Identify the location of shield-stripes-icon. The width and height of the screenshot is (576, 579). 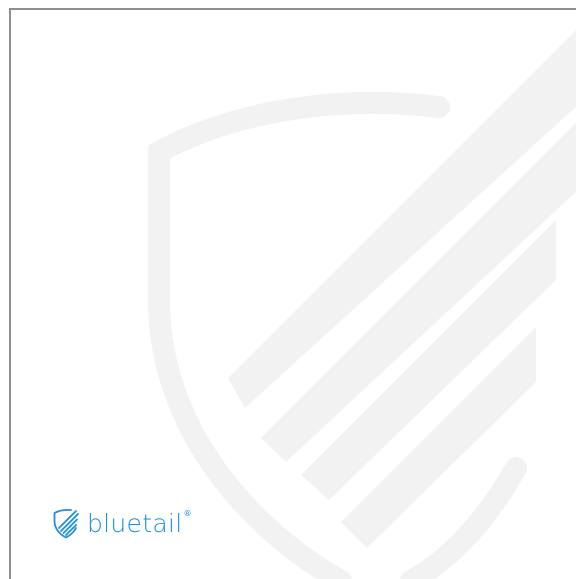
(66, 523).